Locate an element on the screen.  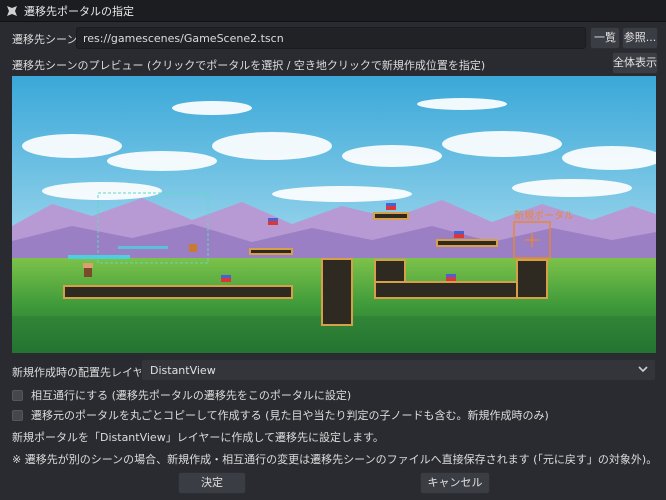
copy-checkbox is located at coordinates (17, 415).